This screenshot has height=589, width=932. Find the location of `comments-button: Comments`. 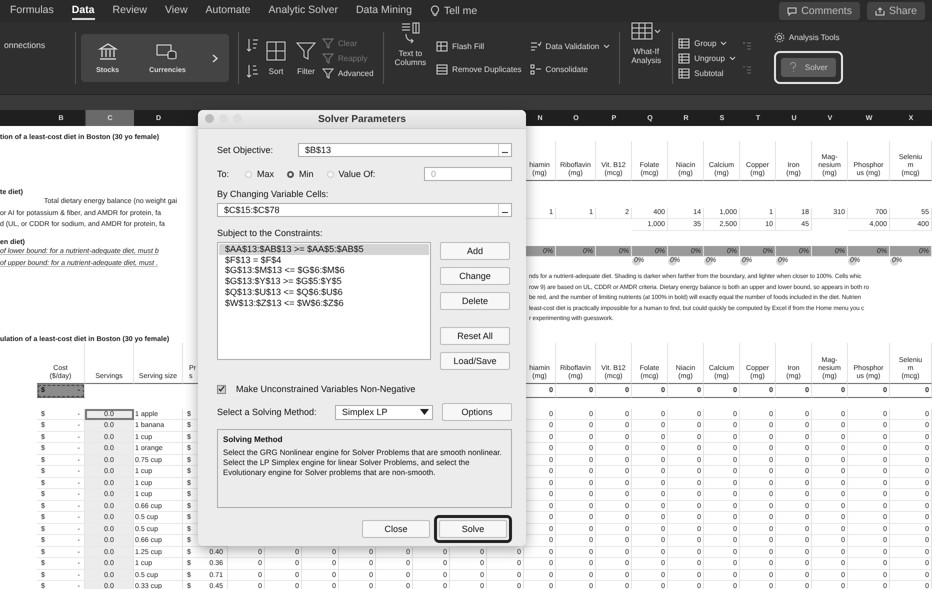

comments-button: Comments is located at coordinates (819, 11).